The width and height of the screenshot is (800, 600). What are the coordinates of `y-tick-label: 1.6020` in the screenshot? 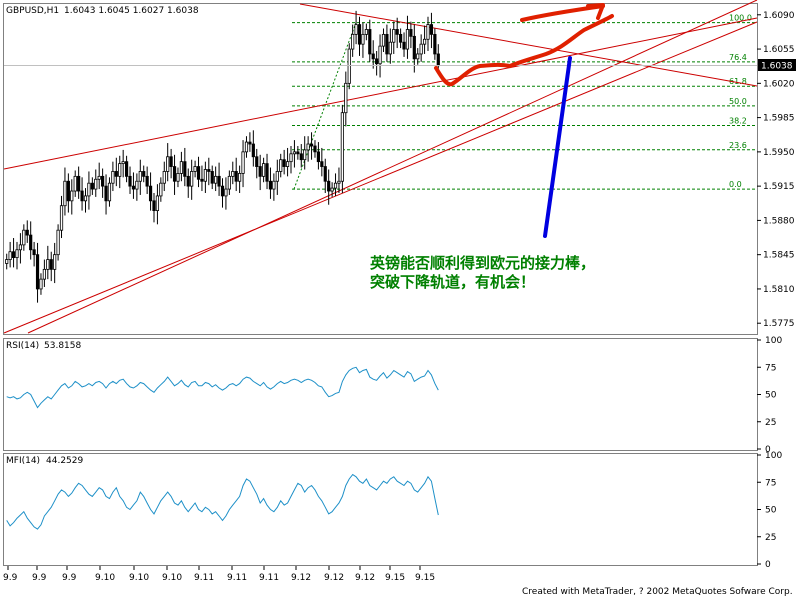 It's located at (779, 84).